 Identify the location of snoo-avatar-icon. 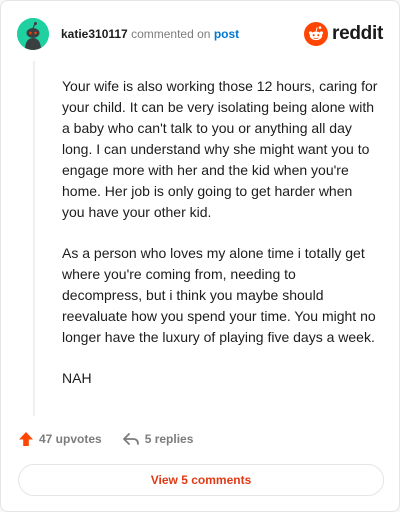
(33, 34).